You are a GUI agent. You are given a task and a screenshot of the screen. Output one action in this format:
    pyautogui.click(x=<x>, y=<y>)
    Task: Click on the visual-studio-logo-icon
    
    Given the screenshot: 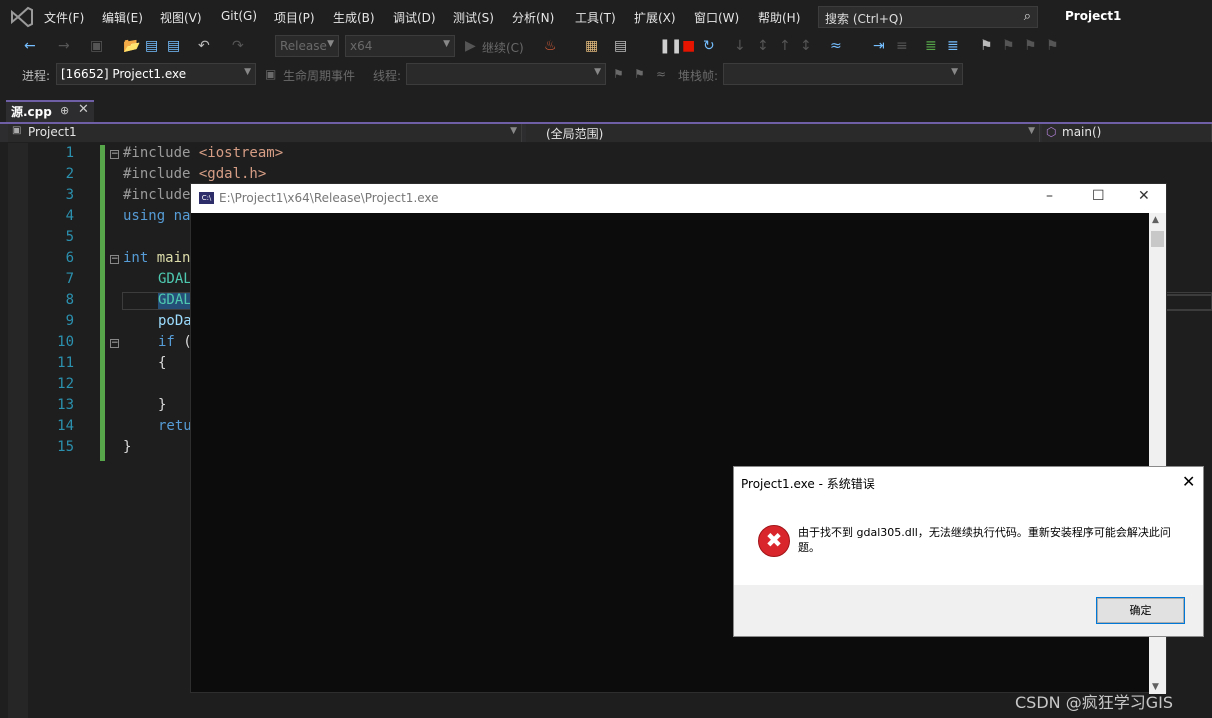 What is the action you would take?
    pyautogui.click(x=22, y=17)
    